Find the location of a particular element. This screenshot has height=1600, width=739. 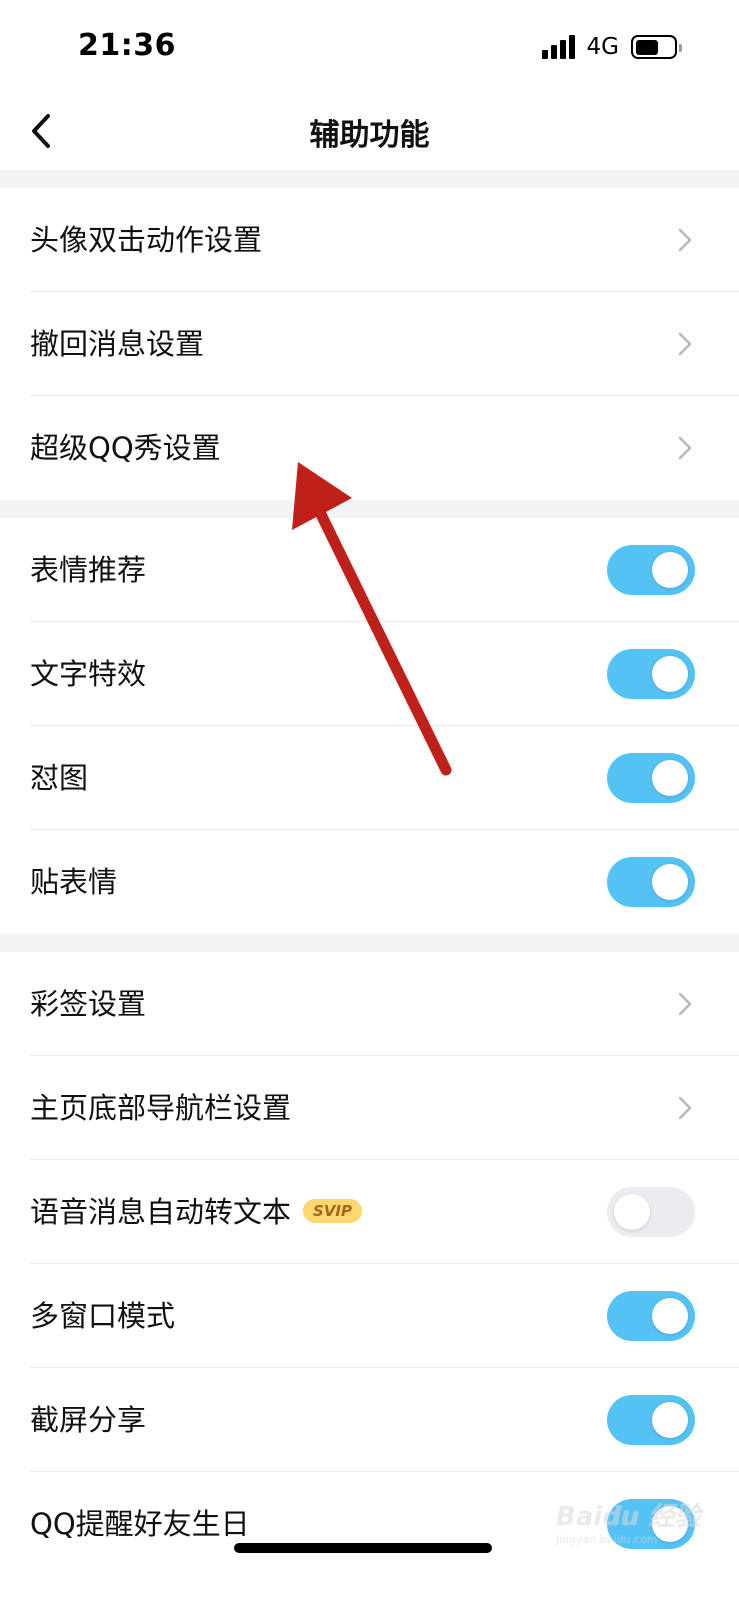

home-indicator is located at coordinates (363, 1548).